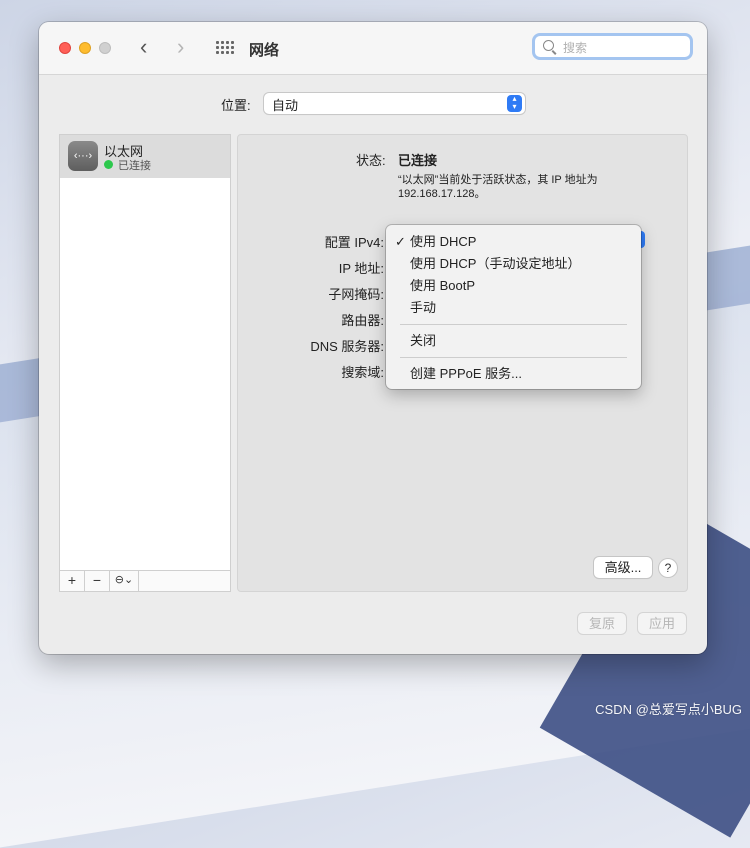 The height and width of the screenshot is (848, 750). What do you see at coordinates (354, 242) in the screenshot?
I see `ipv4-config-label: 配置 IPv4:` at bounding box center [354, 242].